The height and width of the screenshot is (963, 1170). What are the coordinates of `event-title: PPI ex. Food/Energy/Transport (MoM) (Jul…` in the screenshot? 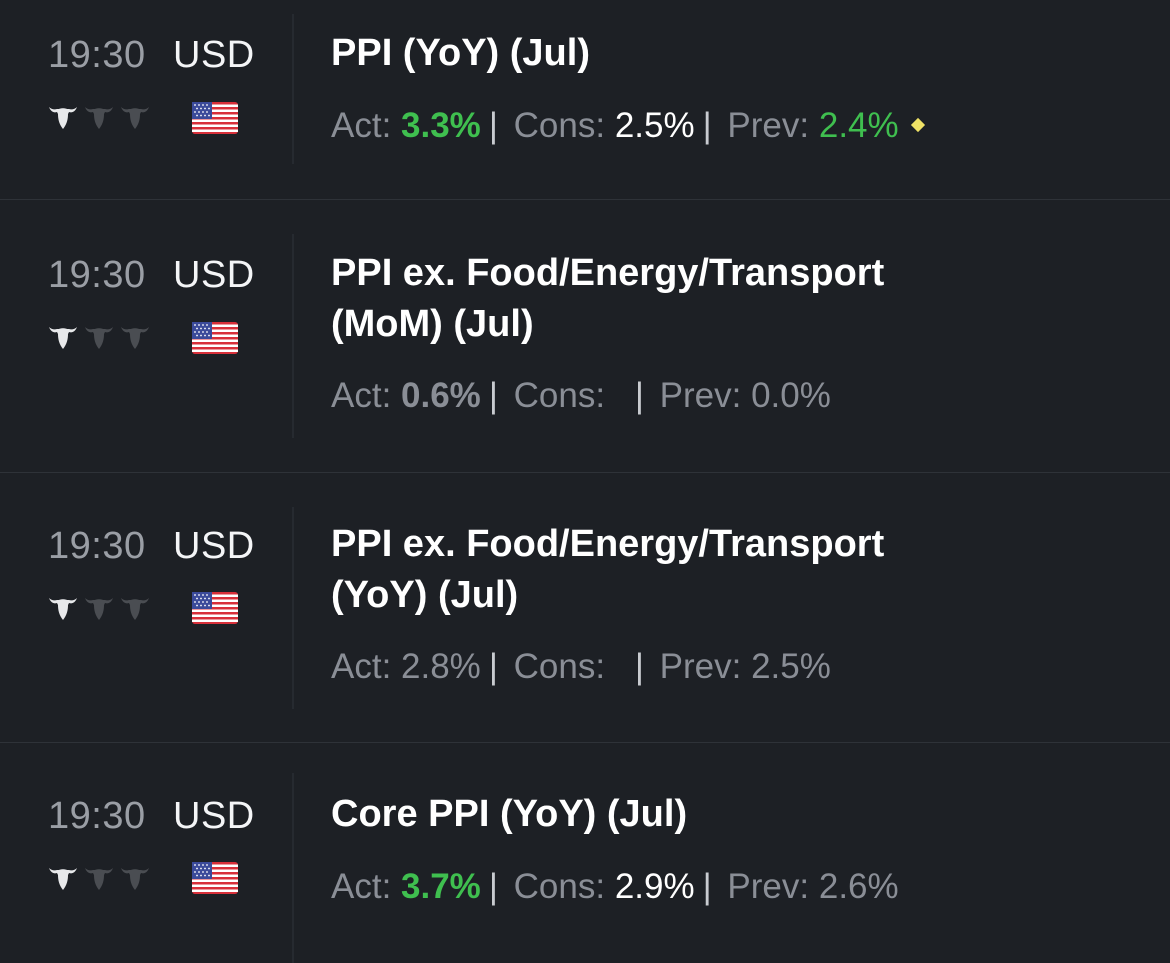 It's located at (608, 298).